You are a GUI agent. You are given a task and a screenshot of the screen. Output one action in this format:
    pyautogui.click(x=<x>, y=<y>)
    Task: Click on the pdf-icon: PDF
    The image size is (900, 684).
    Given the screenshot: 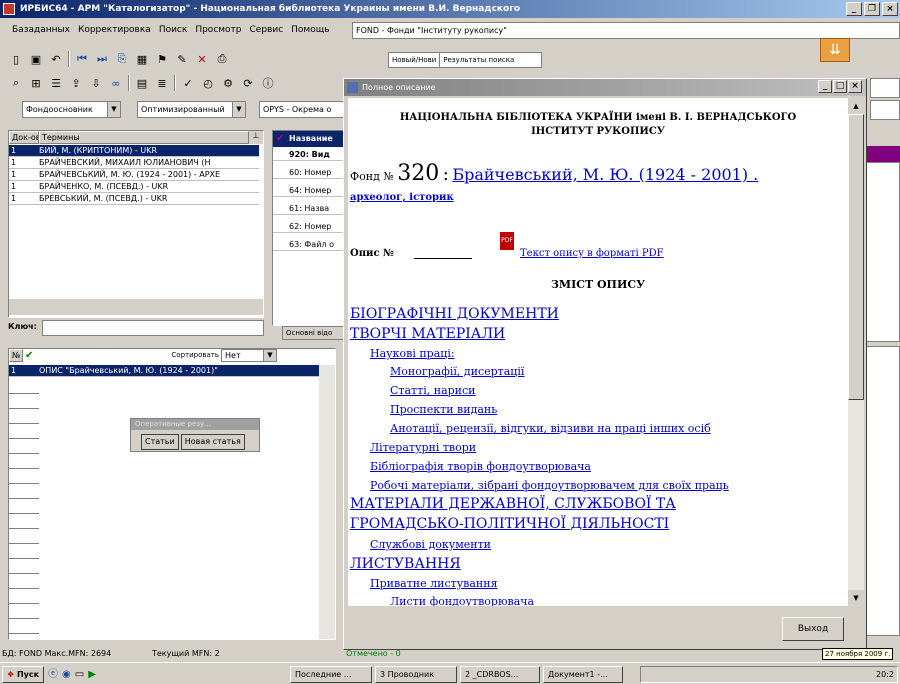 What is the action you would take?
    pyautogui.click(x=507, y=241)
    